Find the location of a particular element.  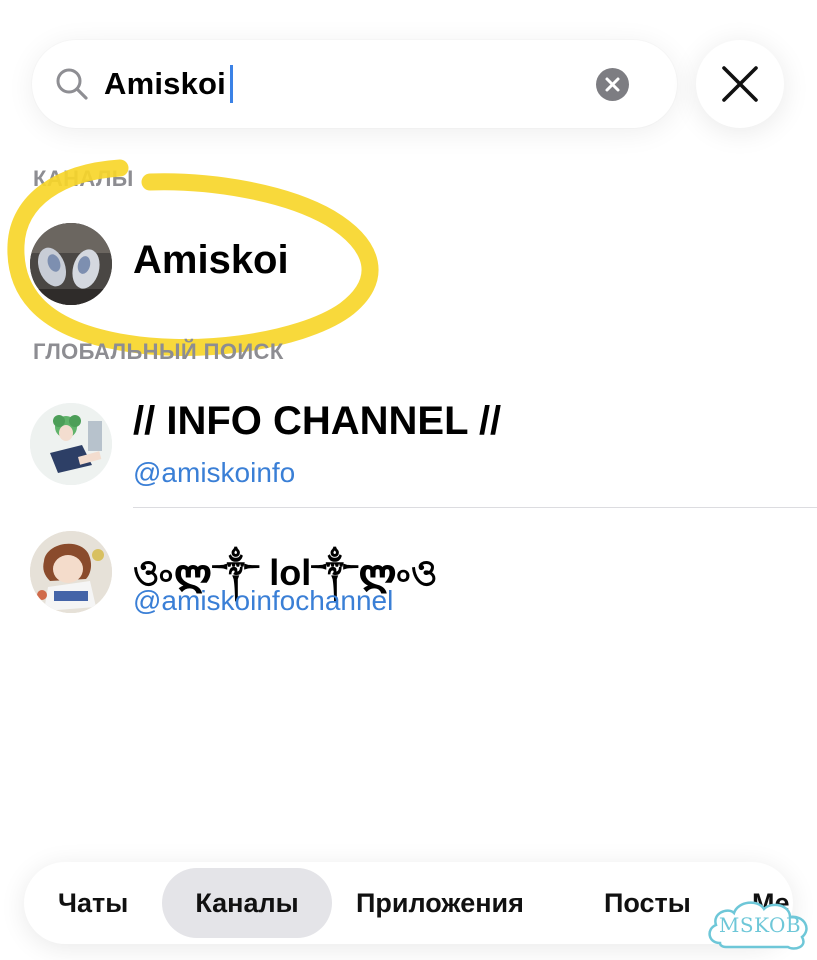

watermark-text: MSKOB is located at coordinates (760, 925).